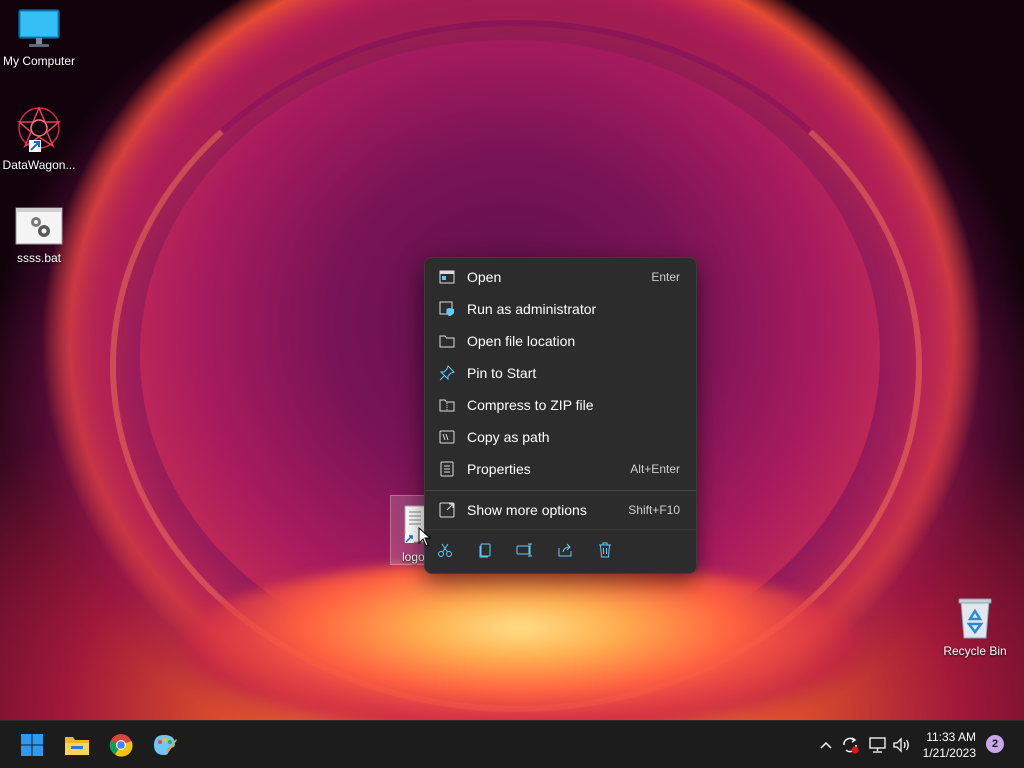 The height and width of the screenshot is (768, 1024). What do you see at coordinates (447, 309) in the screenshot?
I see `shield-app-icon` at bounding box center [447, 309].